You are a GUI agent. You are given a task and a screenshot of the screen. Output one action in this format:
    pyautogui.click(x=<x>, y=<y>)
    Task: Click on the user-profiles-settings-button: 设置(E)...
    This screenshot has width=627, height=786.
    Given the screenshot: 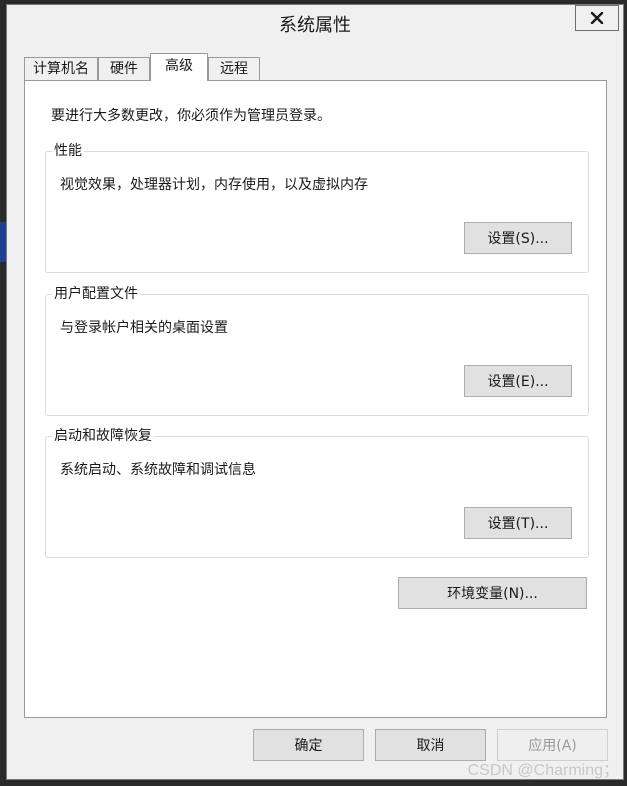 What is the action you would take?
    pyautogui.click(x=518, y=381)
    